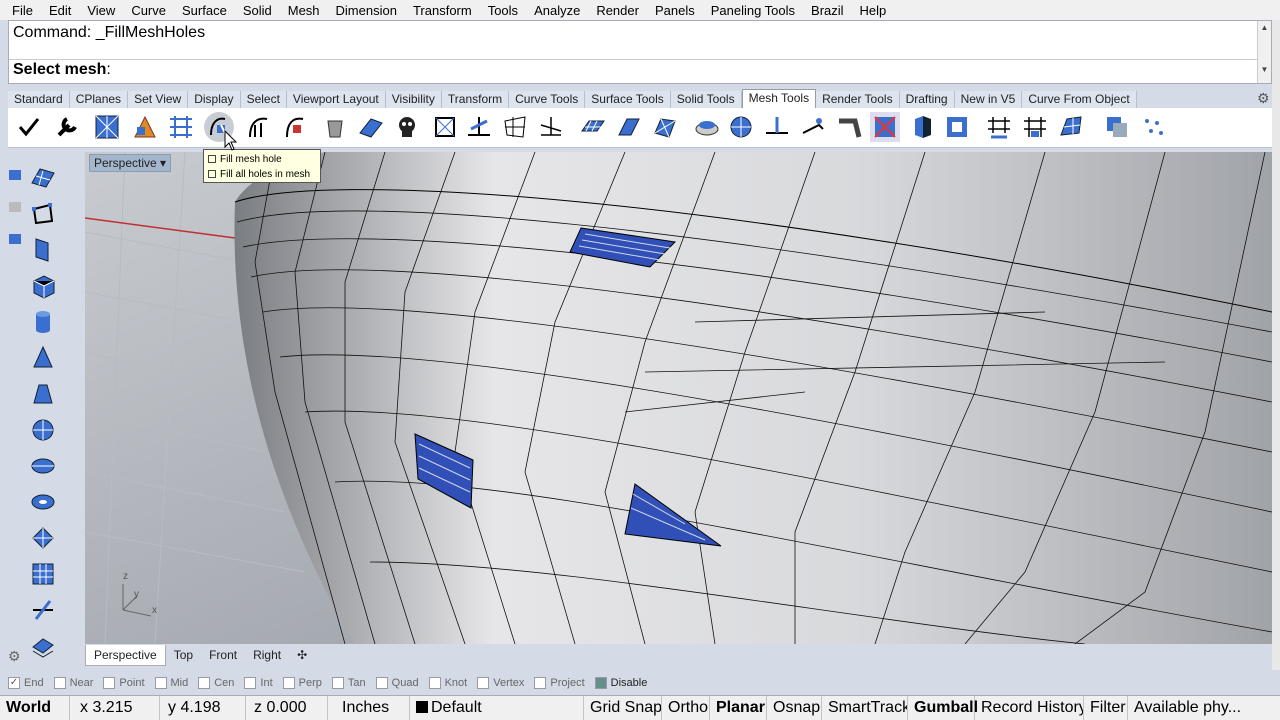  I want to click on mesh-boolean-icon, so click(885, 127).